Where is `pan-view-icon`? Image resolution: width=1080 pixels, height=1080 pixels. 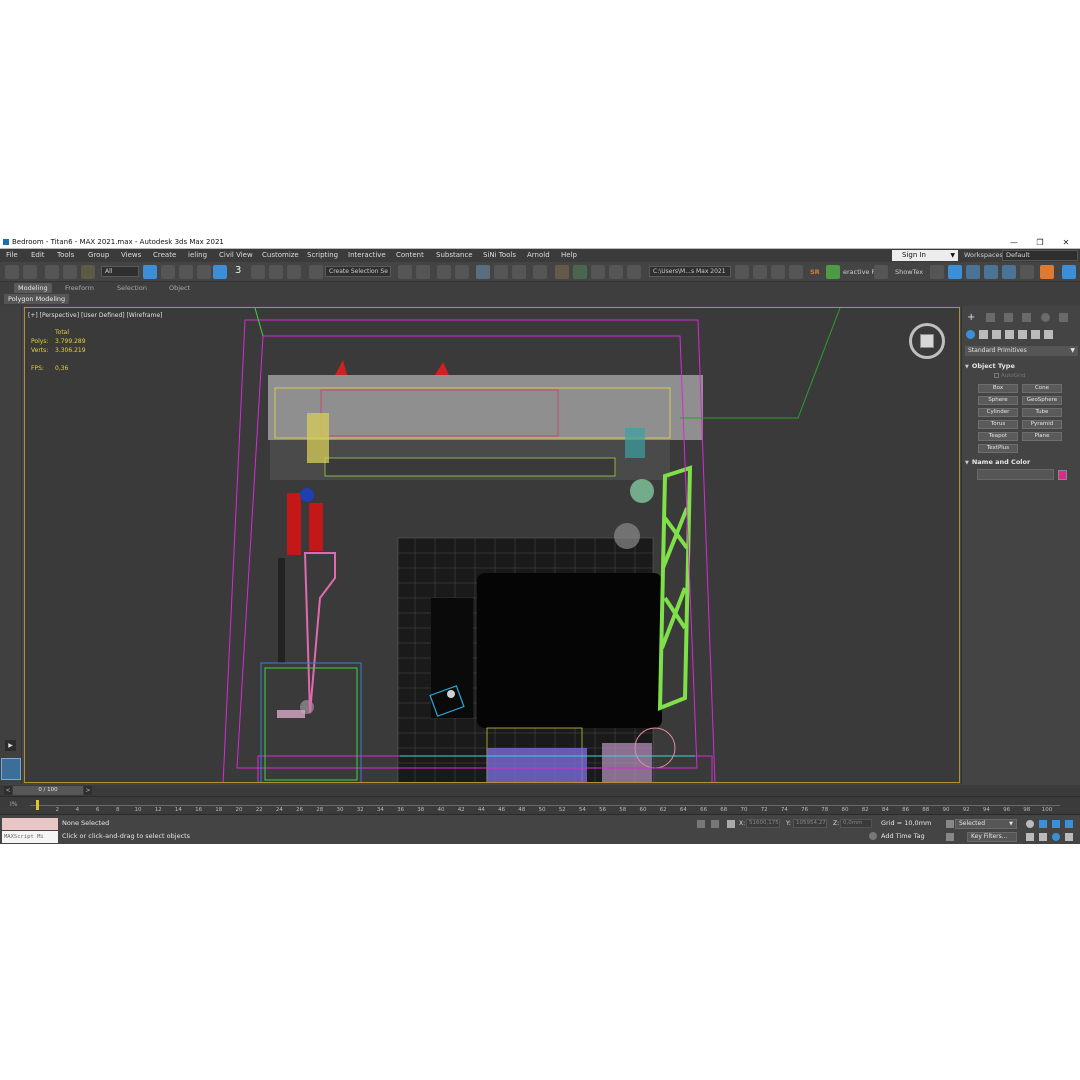 pan-view-icon is located at coordinates (1043, 837).